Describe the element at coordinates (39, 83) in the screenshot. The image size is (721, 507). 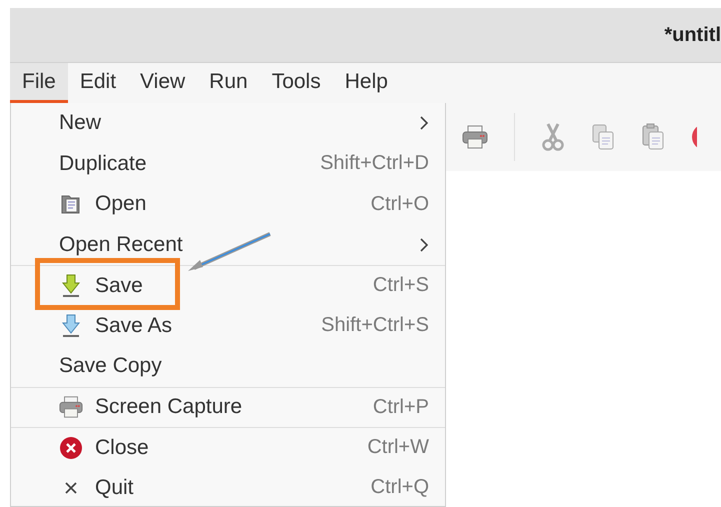
I see `menu-bar-item: File` at that location.